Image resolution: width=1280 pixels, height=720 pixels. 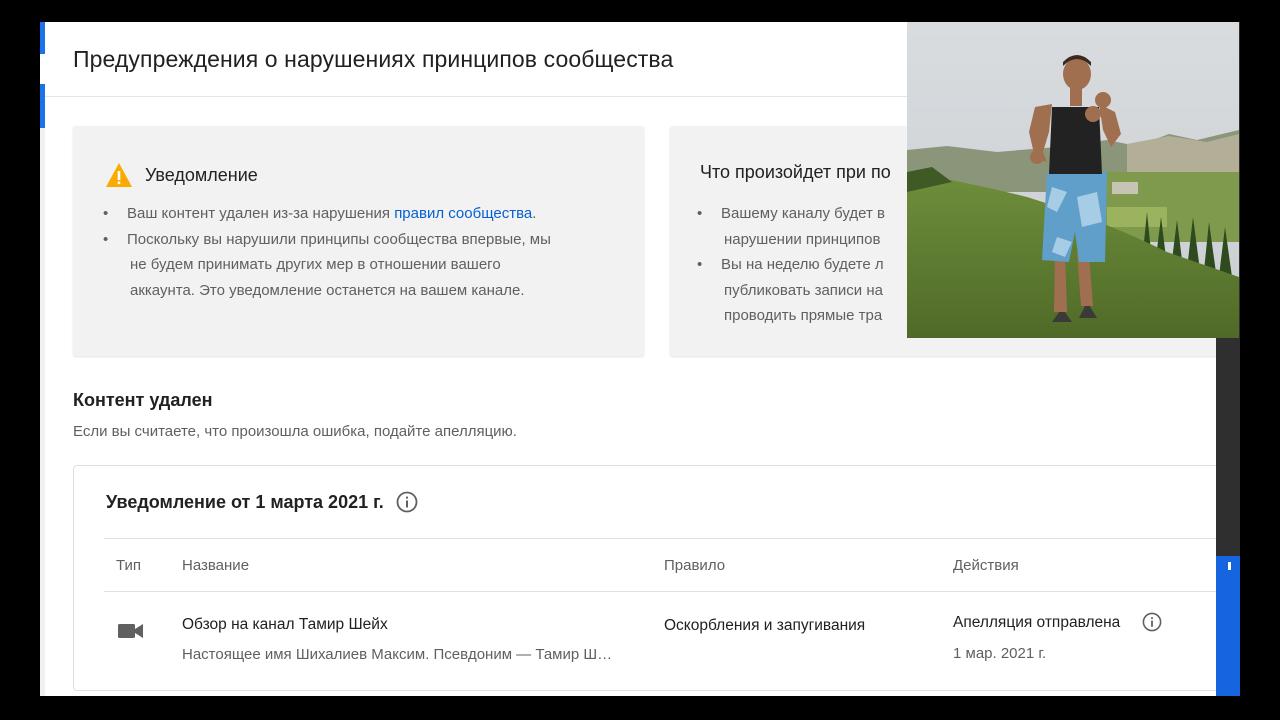 What do you see at coordinates (119, 175) in the screenshot?
I see `warning-icon` at bounding box center [119, 175].